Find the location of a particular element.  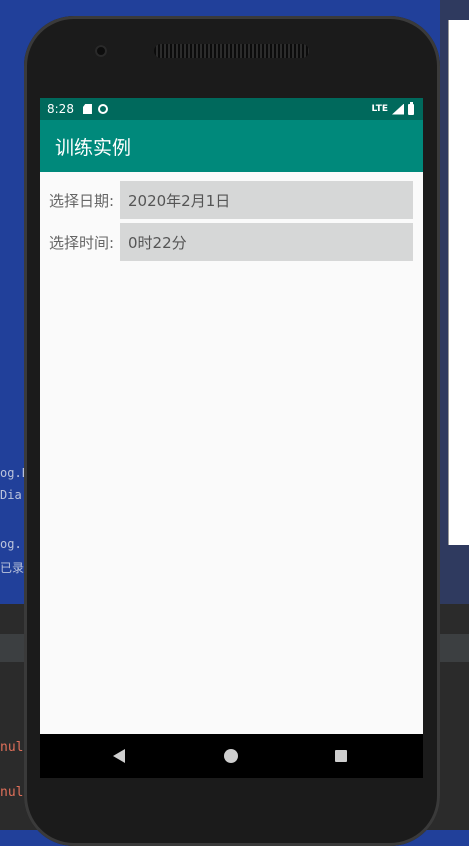

ide-right-panel is located at coordinates (458, 282).